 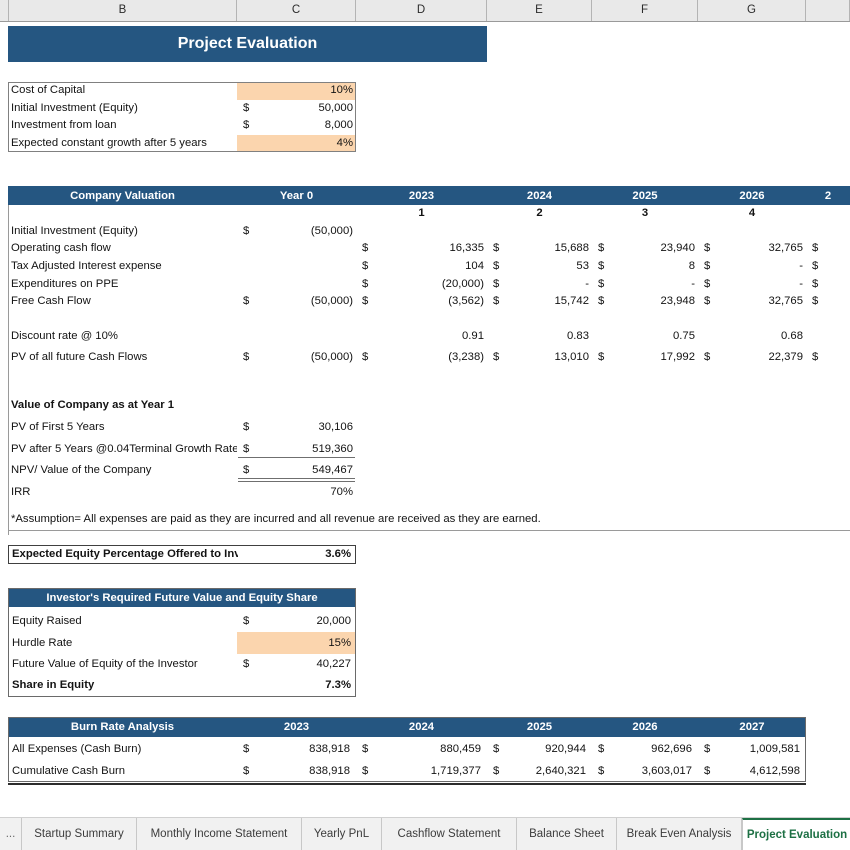 I want to click on valuation-cell-value: 0.68, so click(x=792, y=336).